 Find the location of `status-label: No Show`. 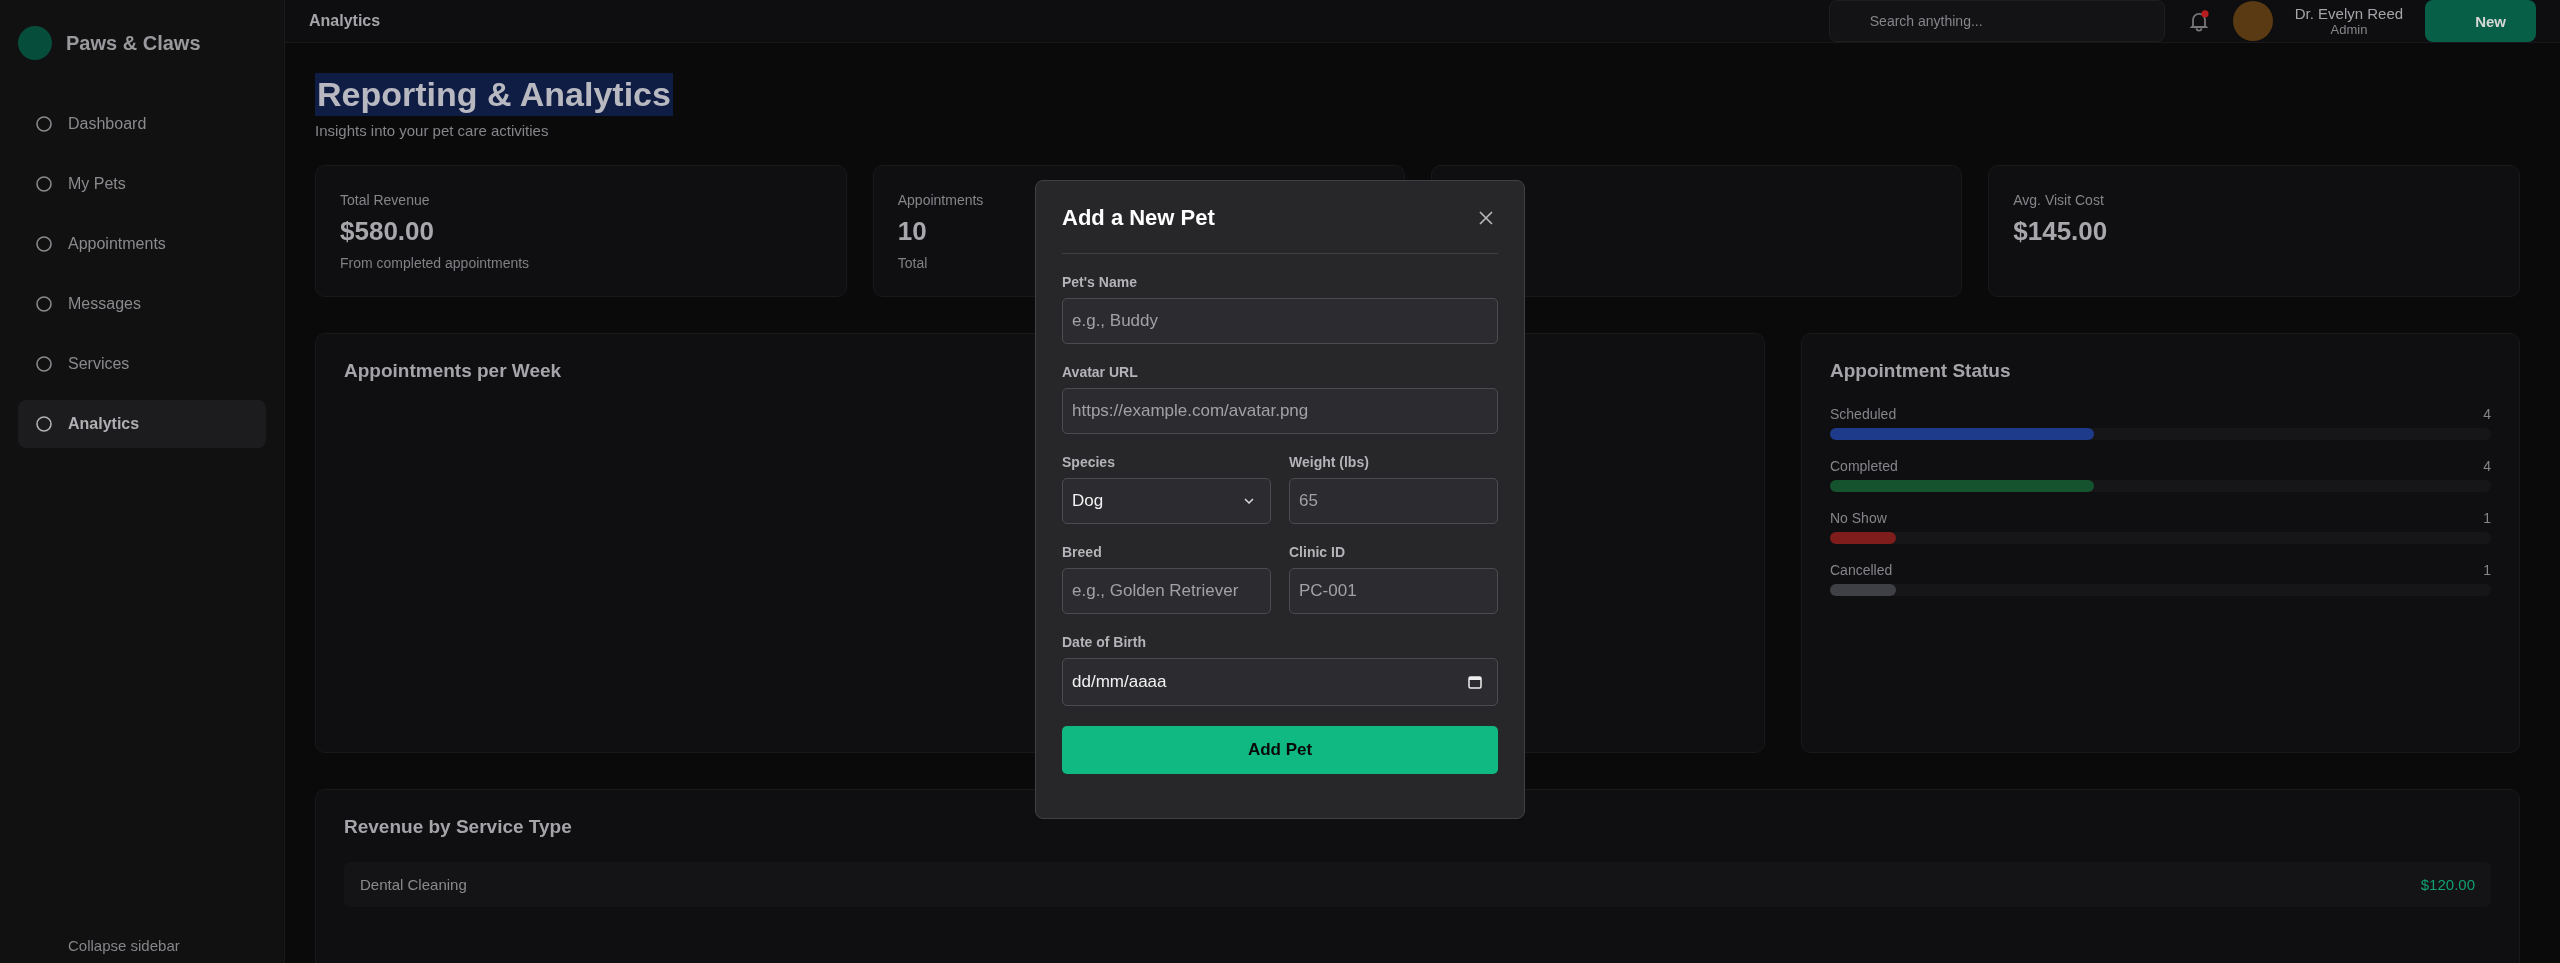

status-label: No Show is located at coordinates (1858, 518).